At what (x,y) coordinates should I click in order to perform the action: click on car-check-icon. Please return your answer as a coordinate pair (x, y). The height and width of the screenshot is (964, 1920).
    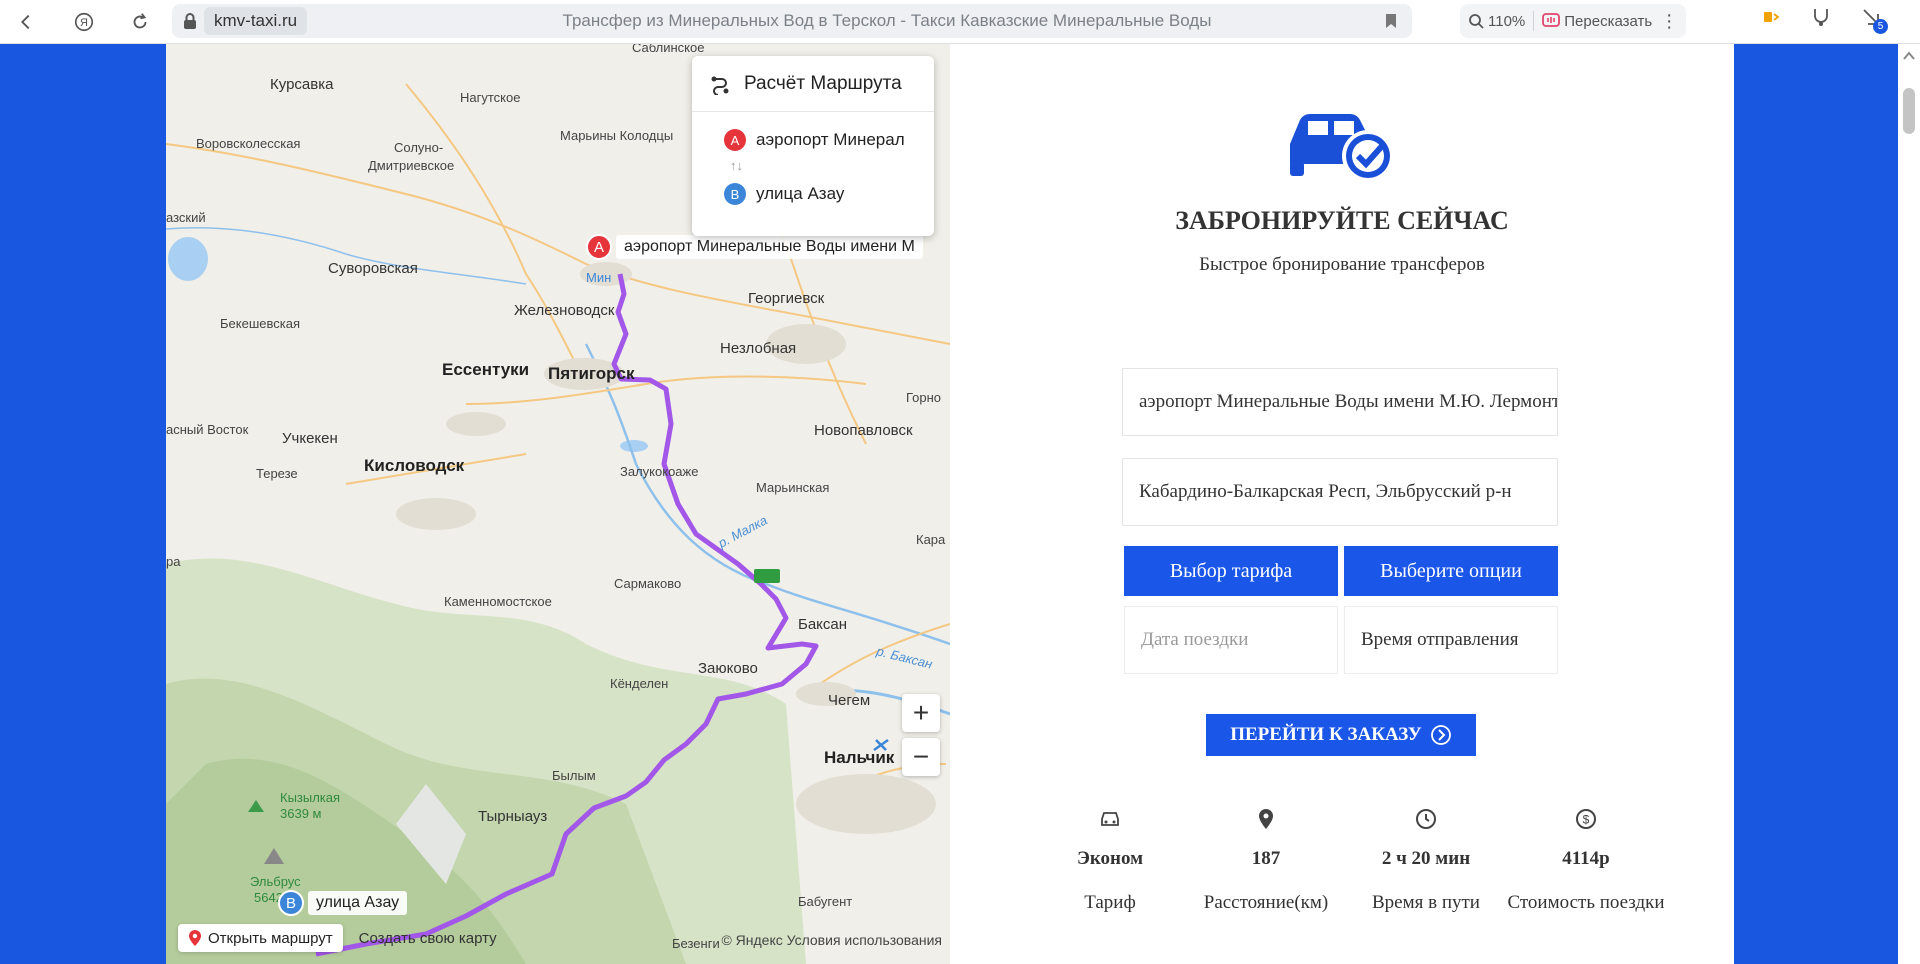
    Looking at the image, I should click on (1341, 146).